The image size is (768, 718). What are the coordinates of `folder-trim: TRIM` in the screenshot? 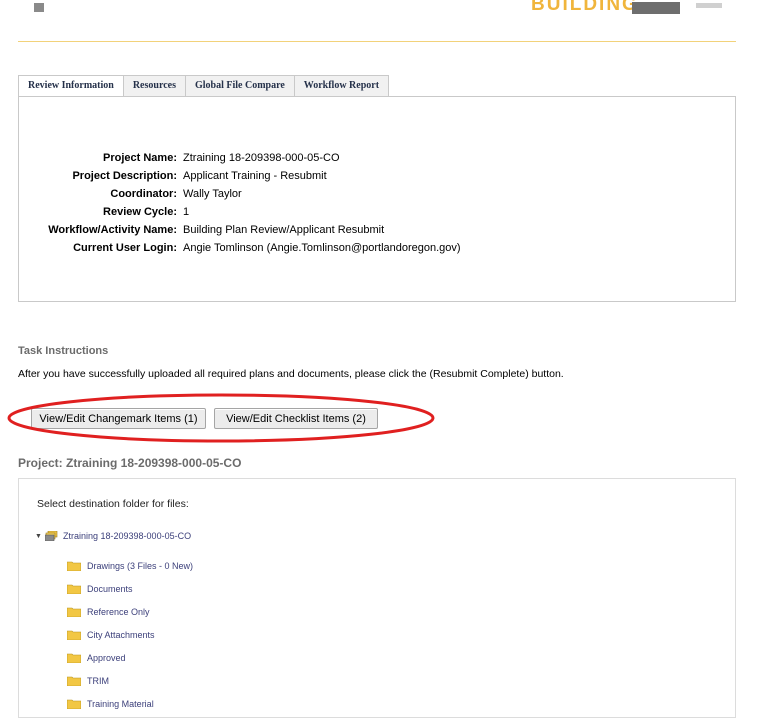 It's located at (130, 680).